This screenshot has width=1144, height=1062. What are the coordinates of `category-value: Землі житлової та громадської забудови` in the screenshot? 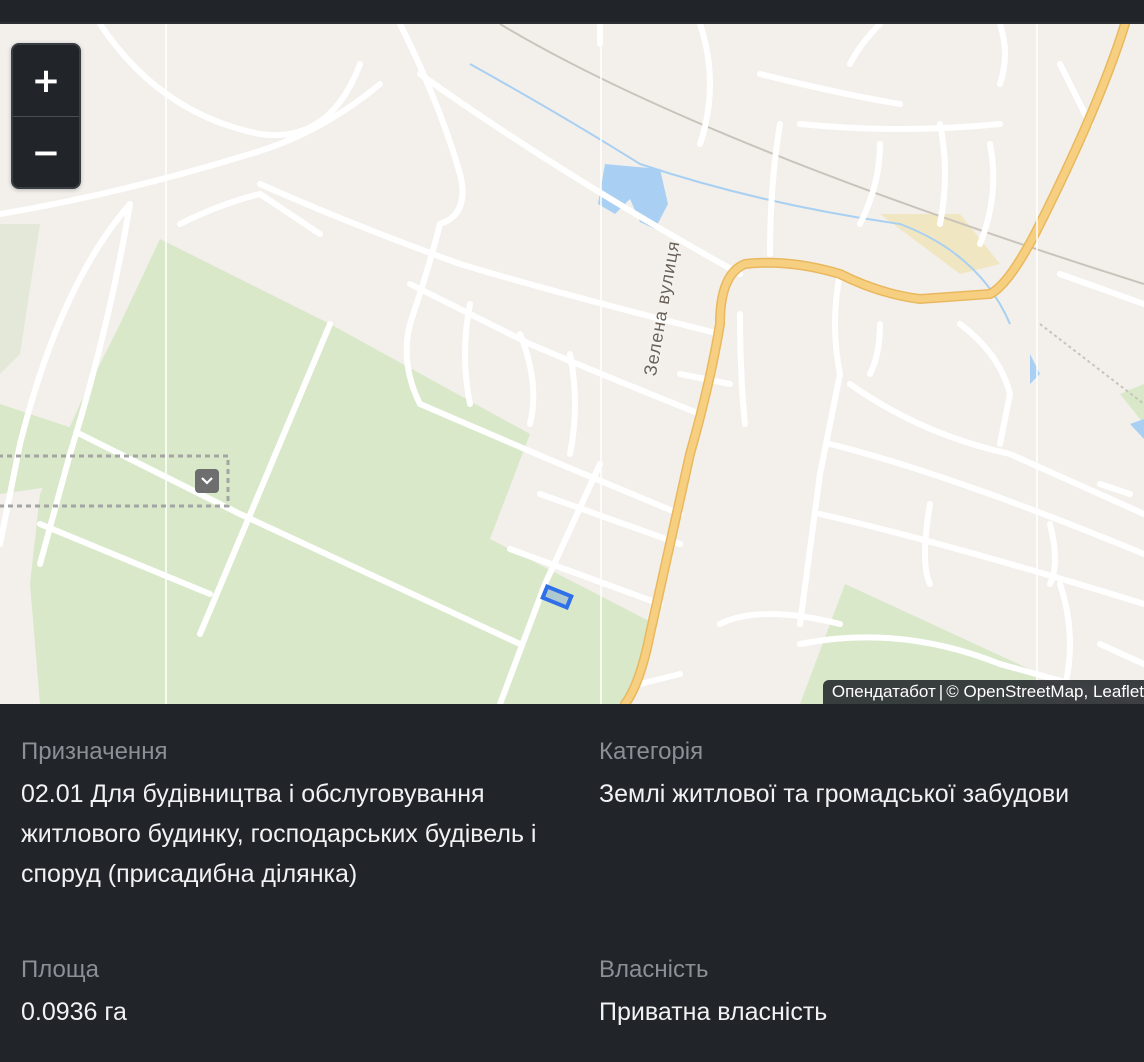 It's located at (834, 794).